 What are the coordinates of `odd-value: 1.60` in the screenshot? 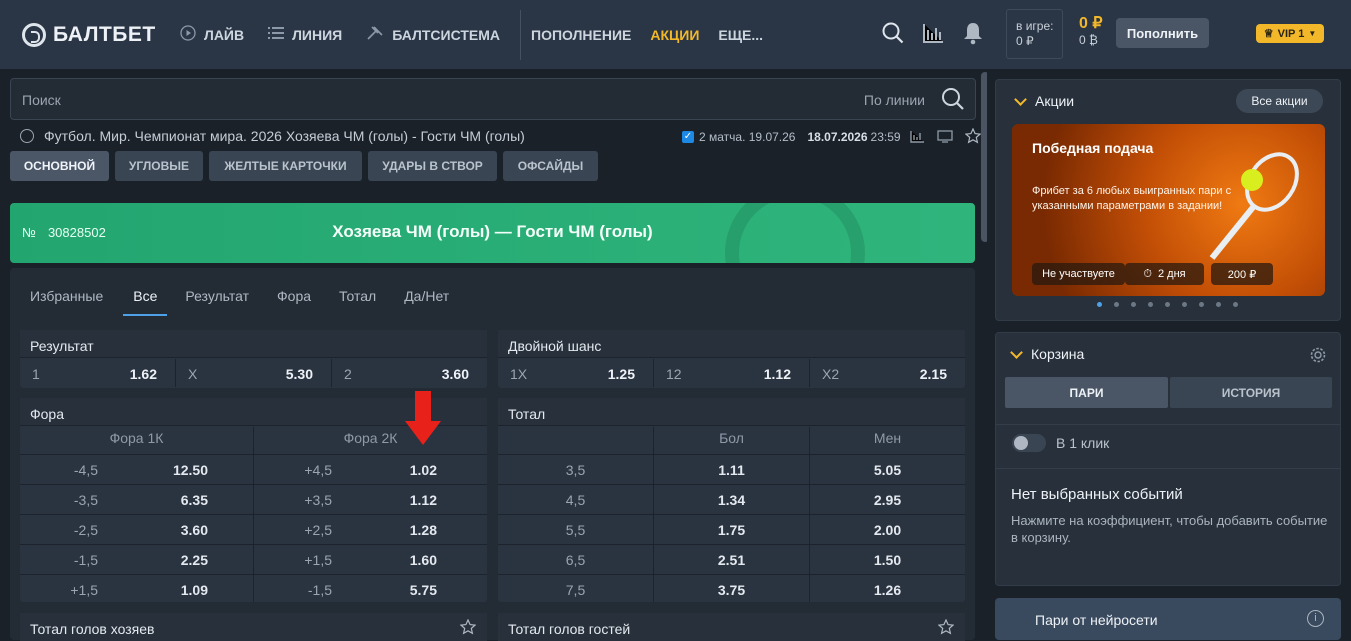 It's located at (398, 560).